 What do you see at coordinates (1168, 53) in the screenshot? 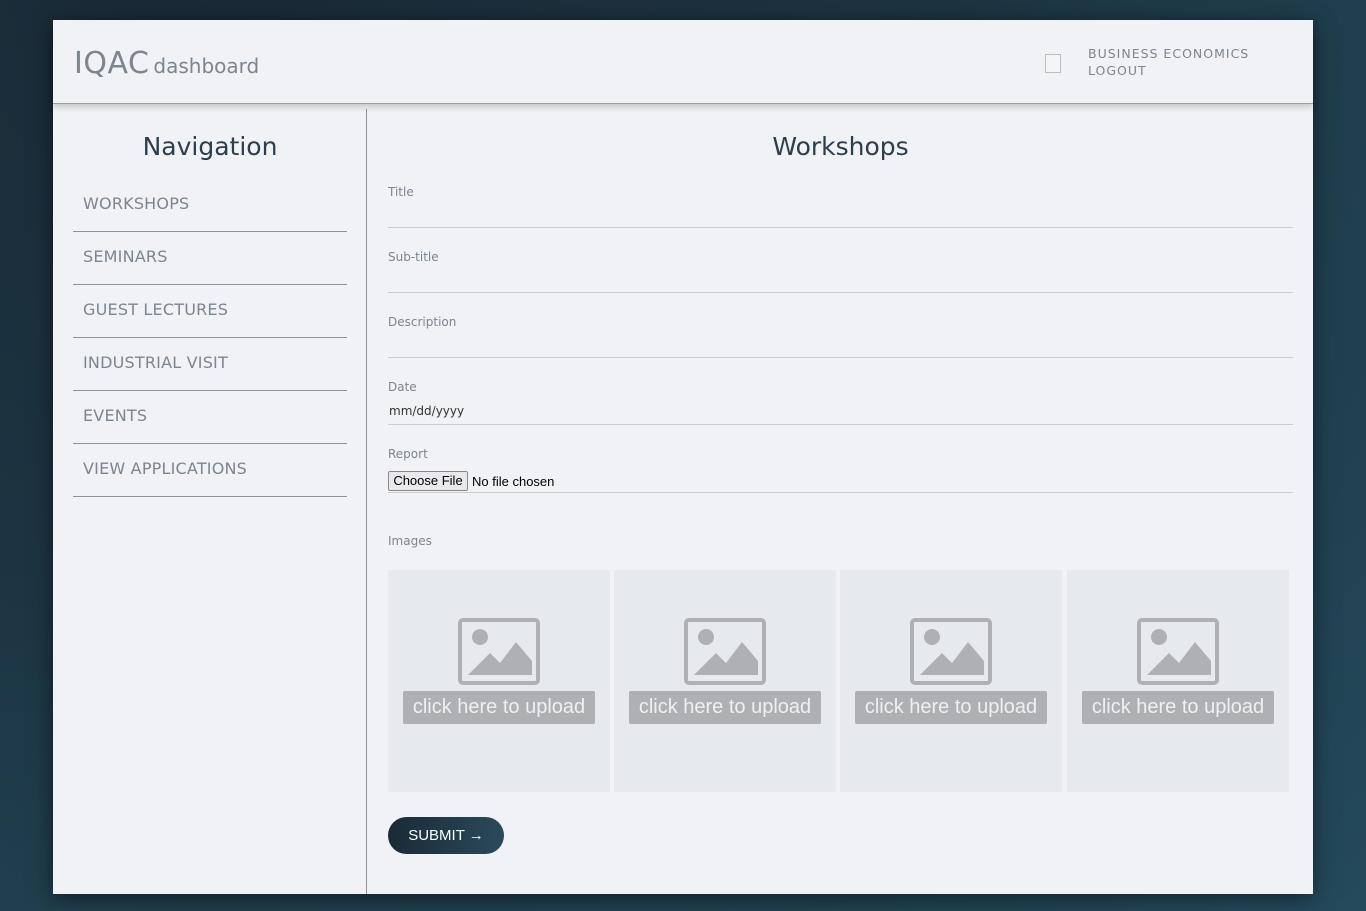
I see `user-name-link: BUSINESS ECONOMICS` at bounding box center [1168, 53].